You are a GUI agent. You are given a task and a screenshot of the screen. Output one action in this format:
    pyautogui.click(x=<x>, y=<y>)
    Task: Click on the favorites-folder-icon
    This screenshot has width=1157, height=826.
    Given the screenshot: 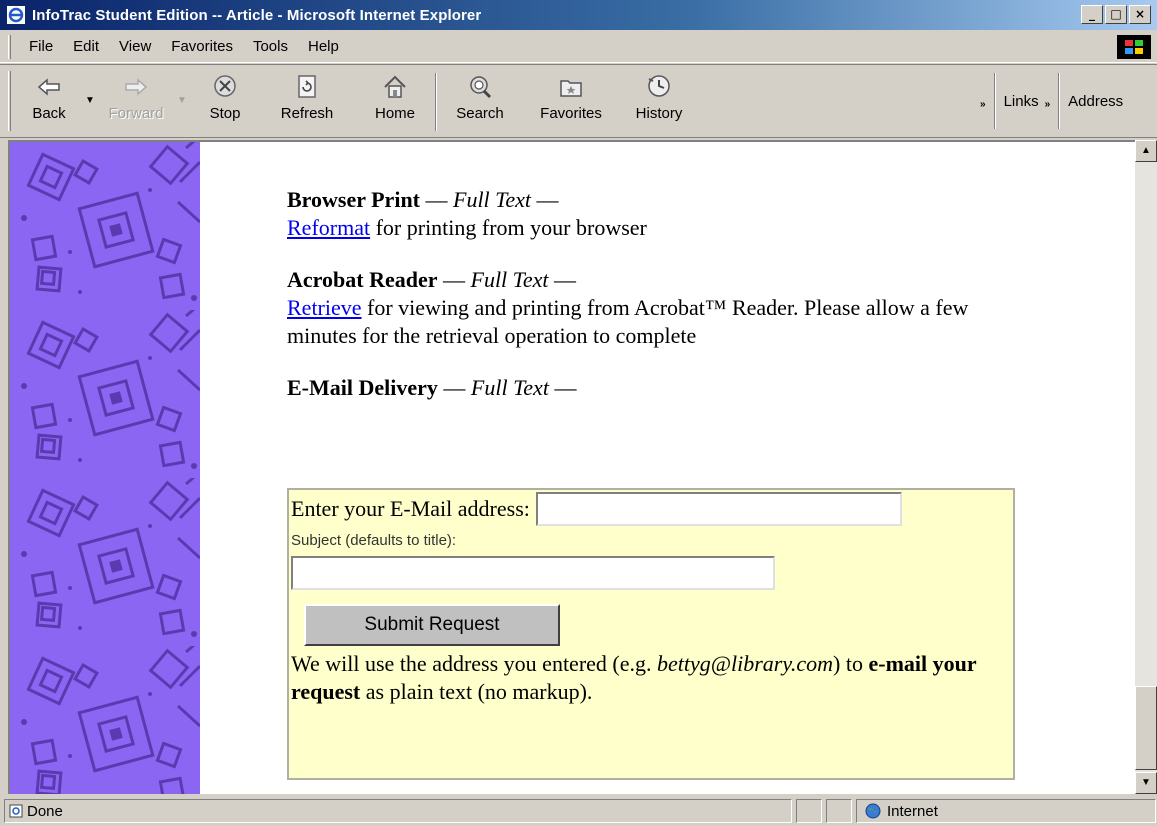 What is the action you would take?
    pyautogui.click(x=571, y=88)
    